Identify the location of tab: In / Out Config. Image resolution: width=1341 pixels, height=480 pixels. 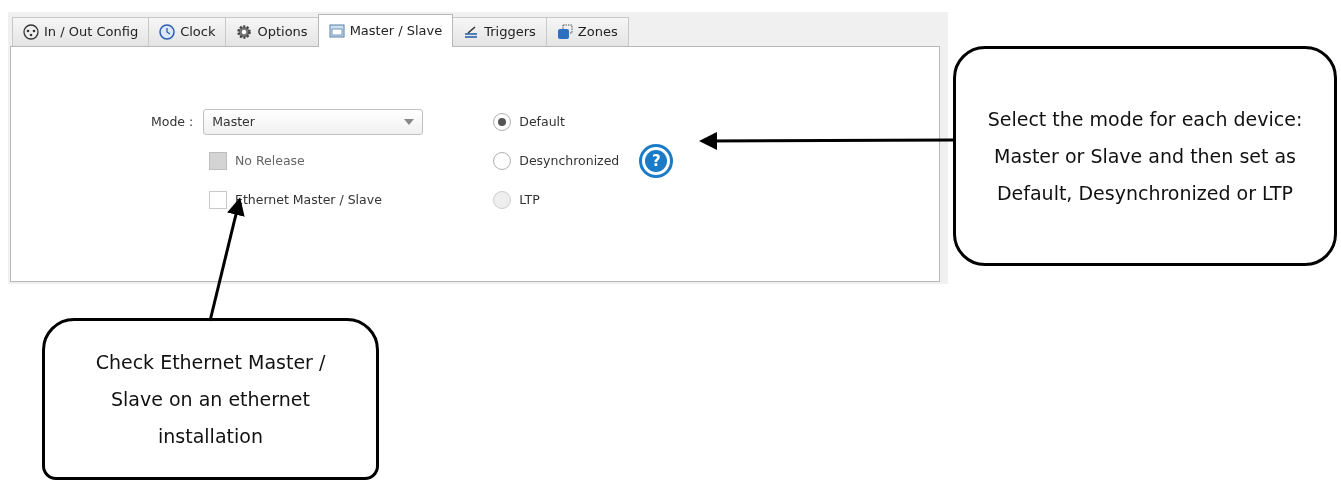
(81, 31).